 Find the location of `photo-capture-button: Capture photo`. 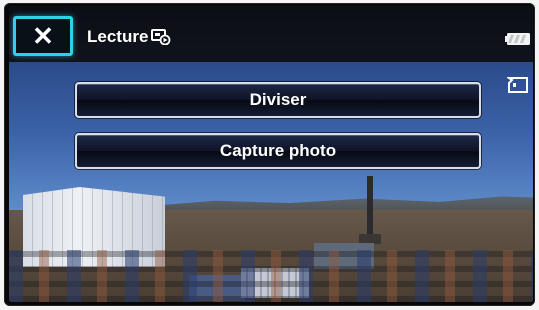

photo-capture-button: Capture photo is located at coordinates (278, 151).